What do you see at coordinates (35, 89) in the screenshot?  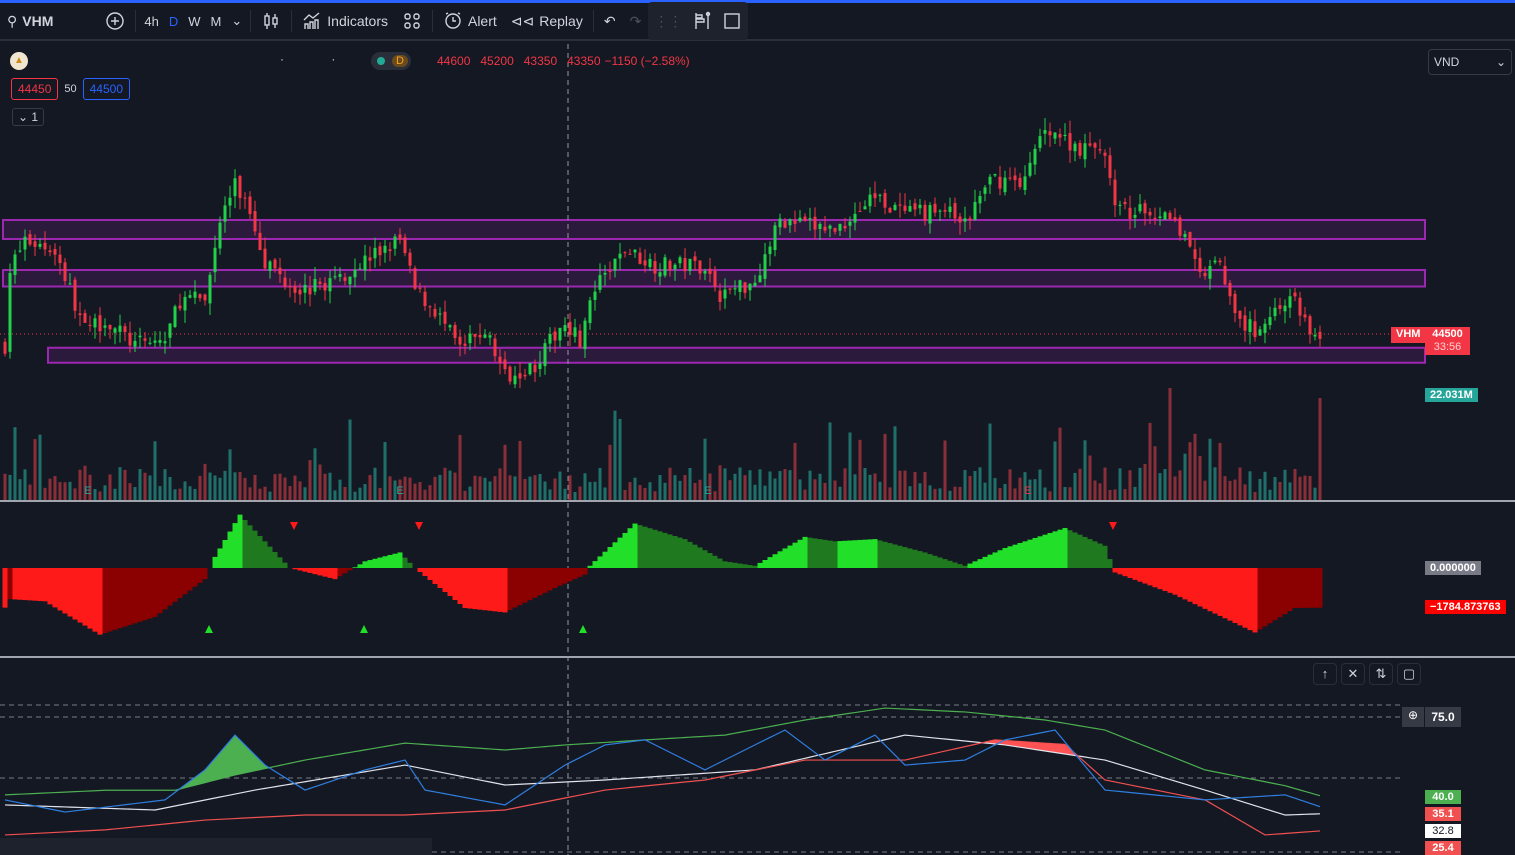 I see `sell-button: 44450` at bounding box center [35, 89].